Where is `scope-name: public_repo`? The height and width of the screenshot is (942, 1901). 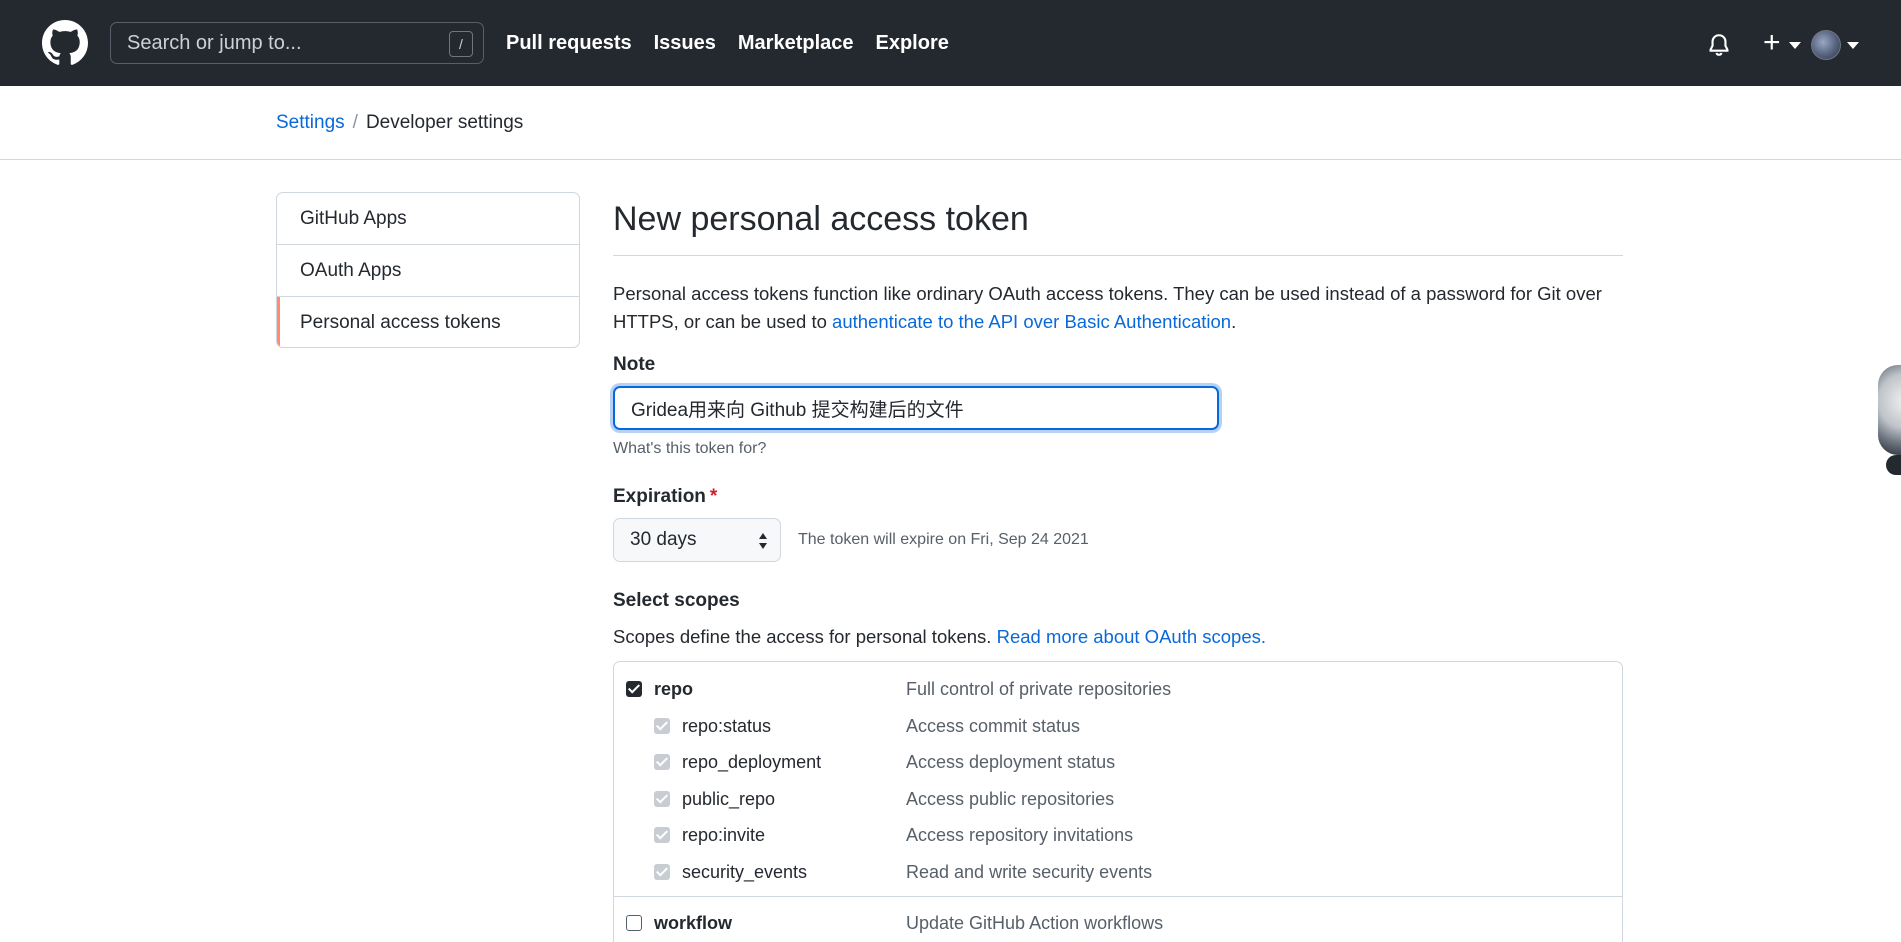
scope-name: public_repo is located at coordinates (729, 798).